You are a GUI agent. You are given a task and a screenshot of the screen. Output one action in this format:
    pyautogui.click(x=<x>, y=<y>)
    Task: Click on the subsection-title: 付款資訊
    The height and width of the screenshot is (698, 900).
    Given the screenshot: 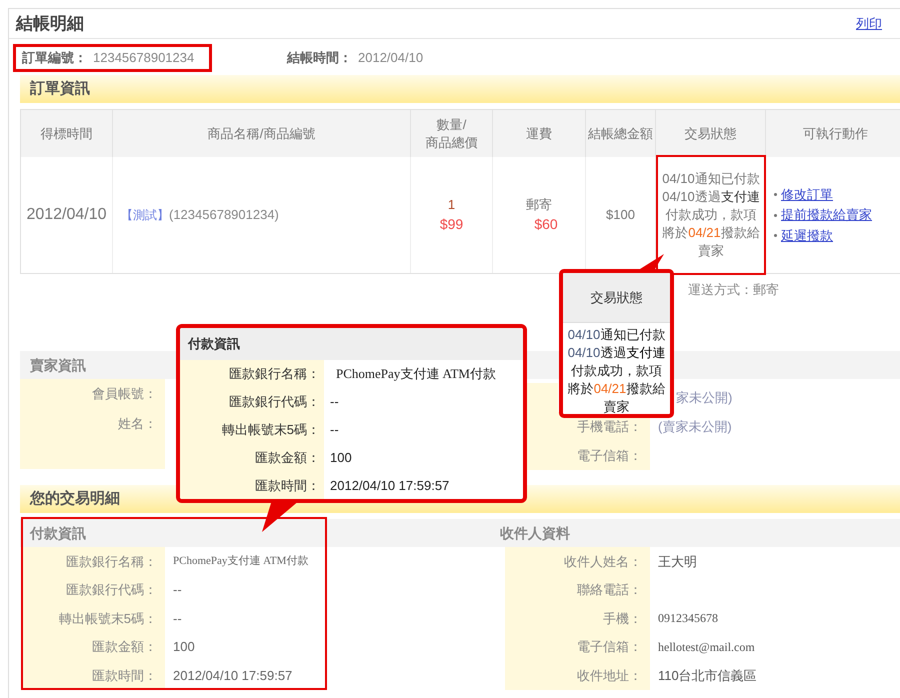 What is the action you would take?
    pyautogui.click(x=58, y=533)
    